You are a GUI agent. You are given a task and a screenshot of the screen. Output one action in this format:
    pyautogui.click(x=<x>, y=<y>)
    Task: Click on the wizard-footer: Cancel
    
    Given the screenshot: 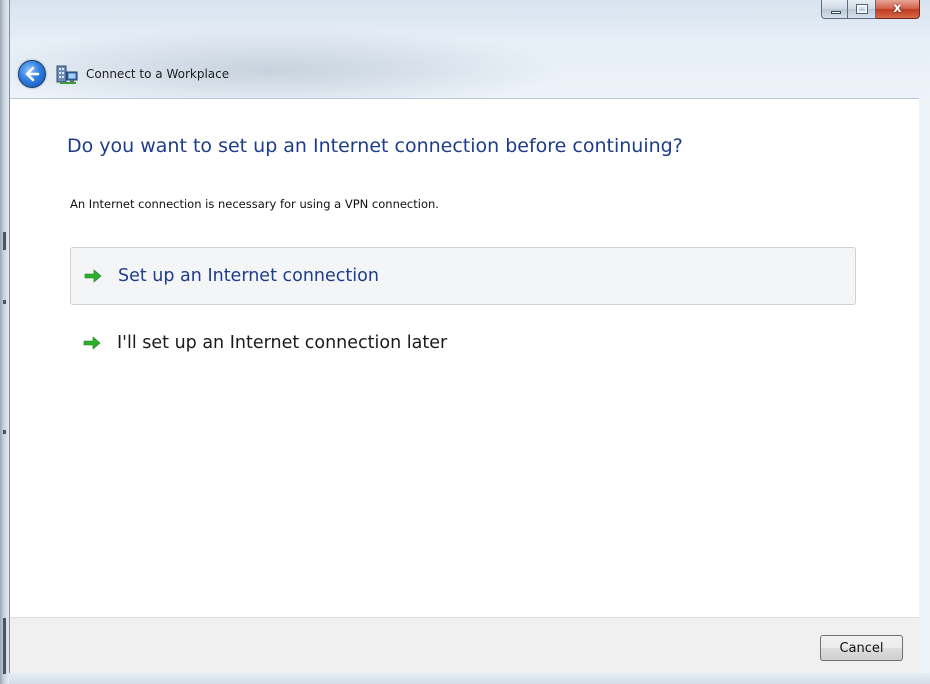 What is the action you would take?
    pyautogui.click(x=464, y=645)
    